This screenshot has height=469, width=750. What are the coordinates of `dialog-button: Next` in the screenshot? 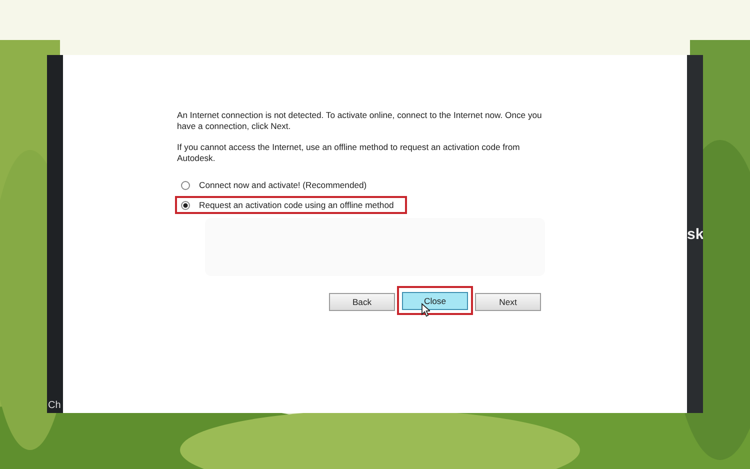 It's located at (508, 301).